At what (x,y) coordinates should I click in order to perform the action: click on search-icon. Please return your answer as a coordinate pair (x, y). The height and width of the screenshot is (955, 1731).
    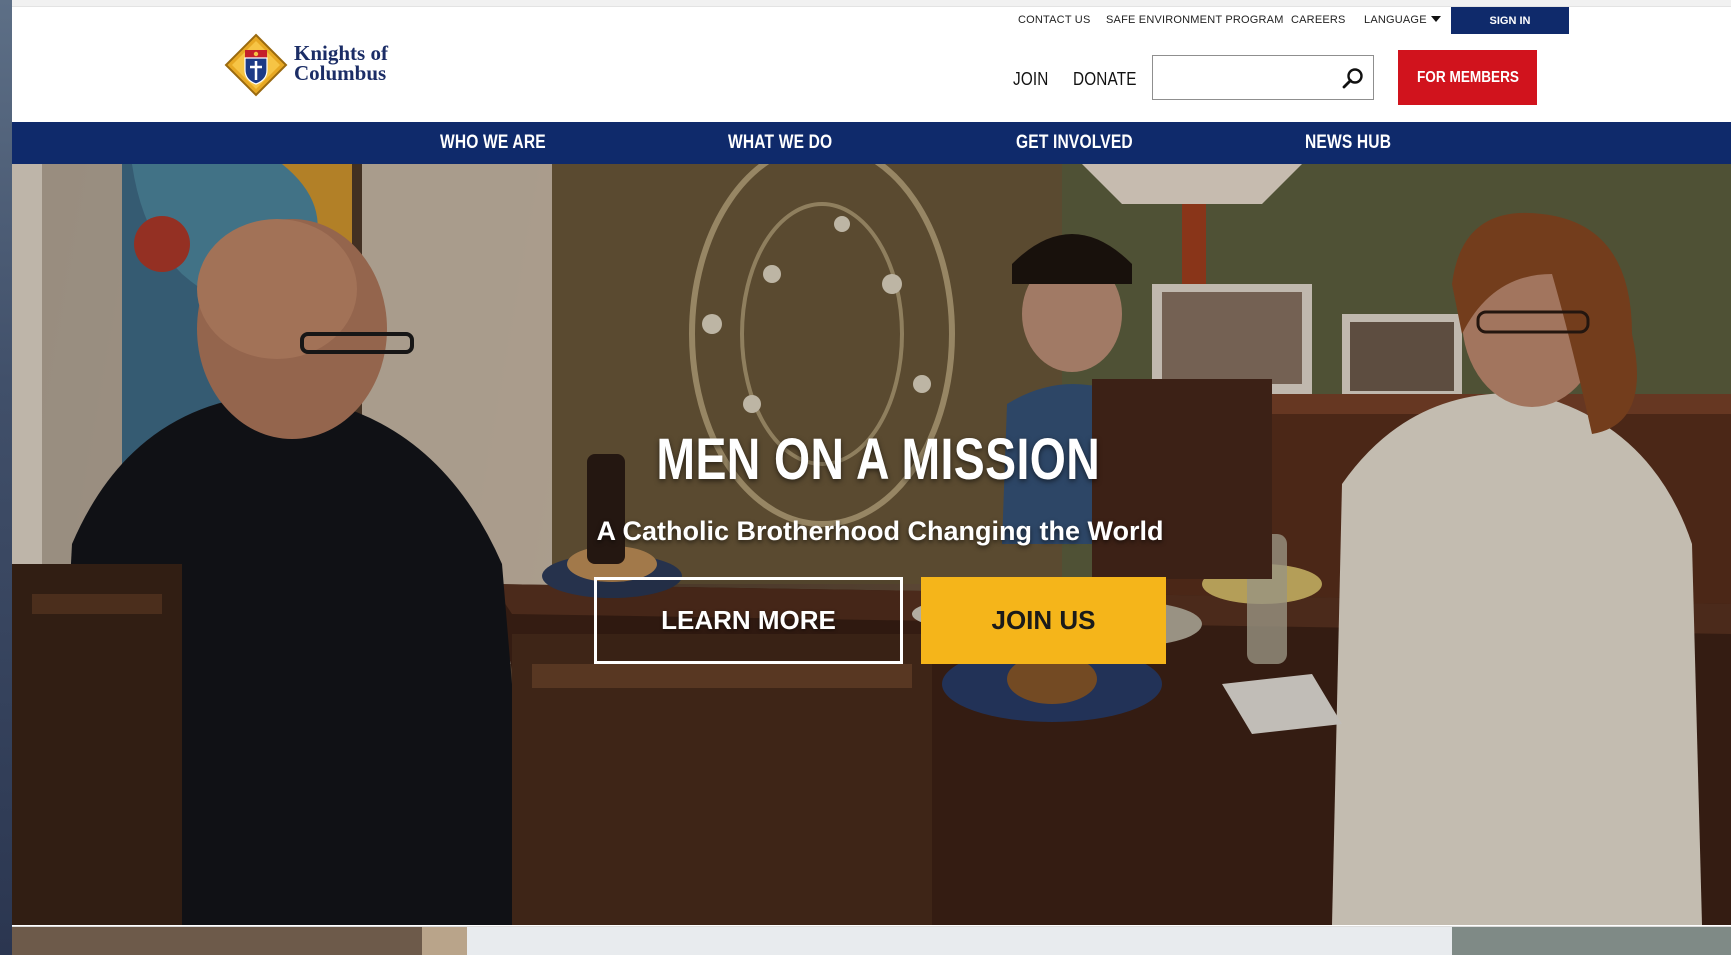
    Looking at the image, I should click on (1353, 78).